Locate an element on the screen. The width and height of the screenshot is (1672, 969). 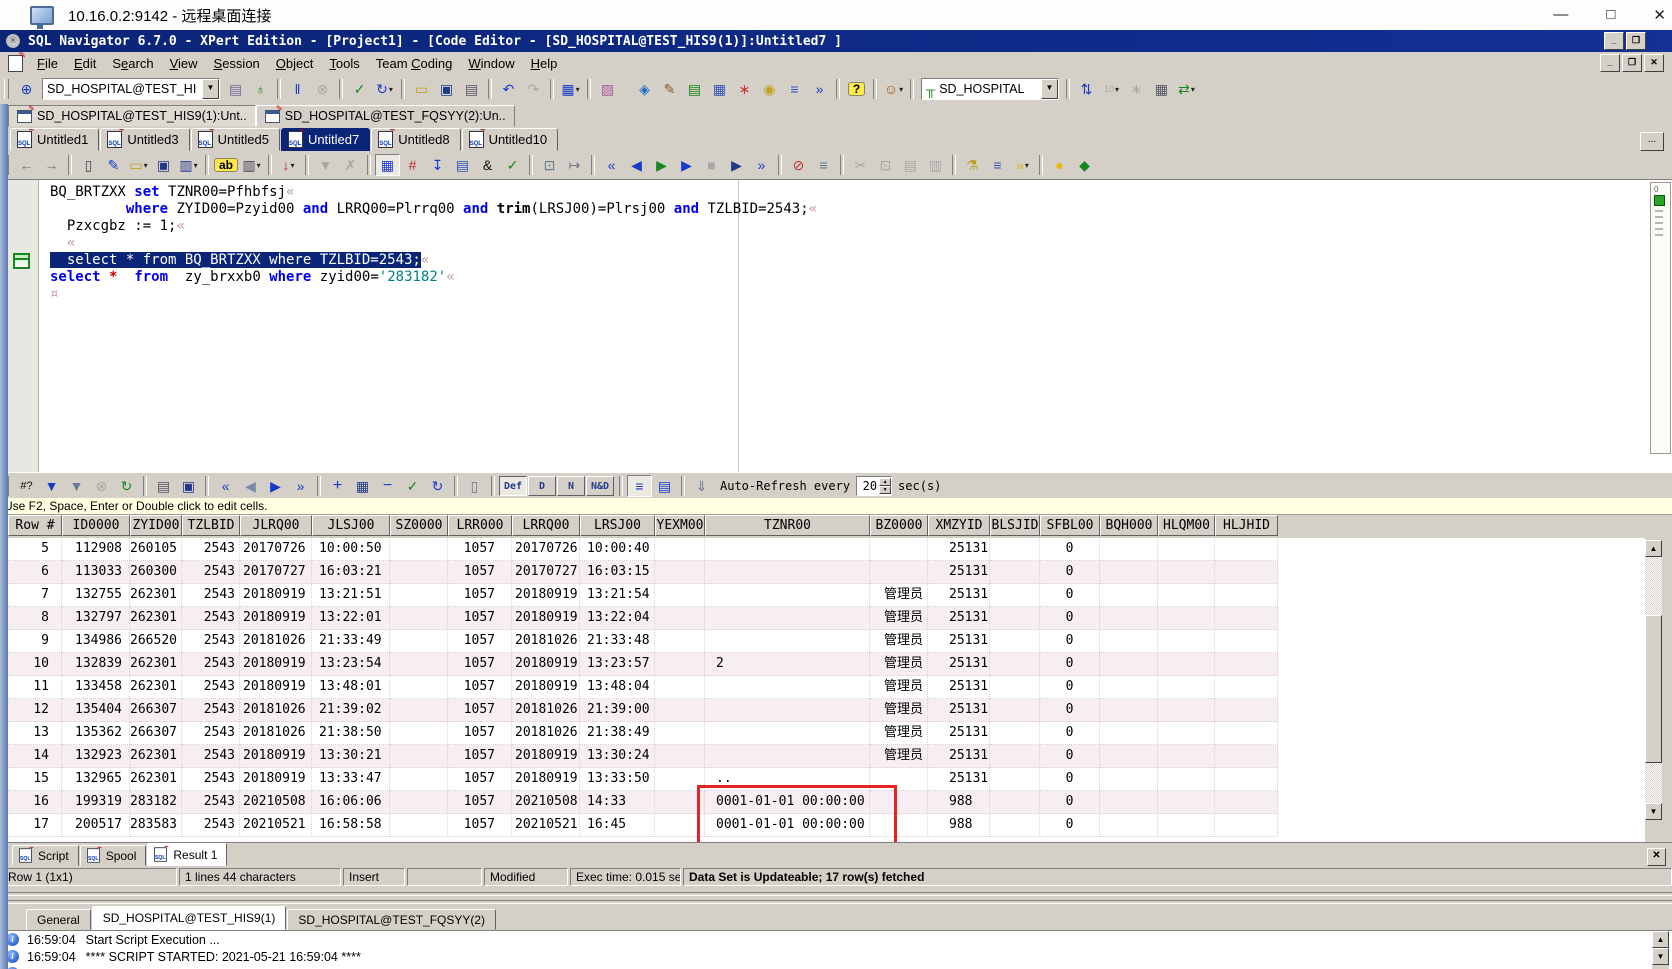
column-header-tznr00: TZNR00 is located at coordinates (787, 525).